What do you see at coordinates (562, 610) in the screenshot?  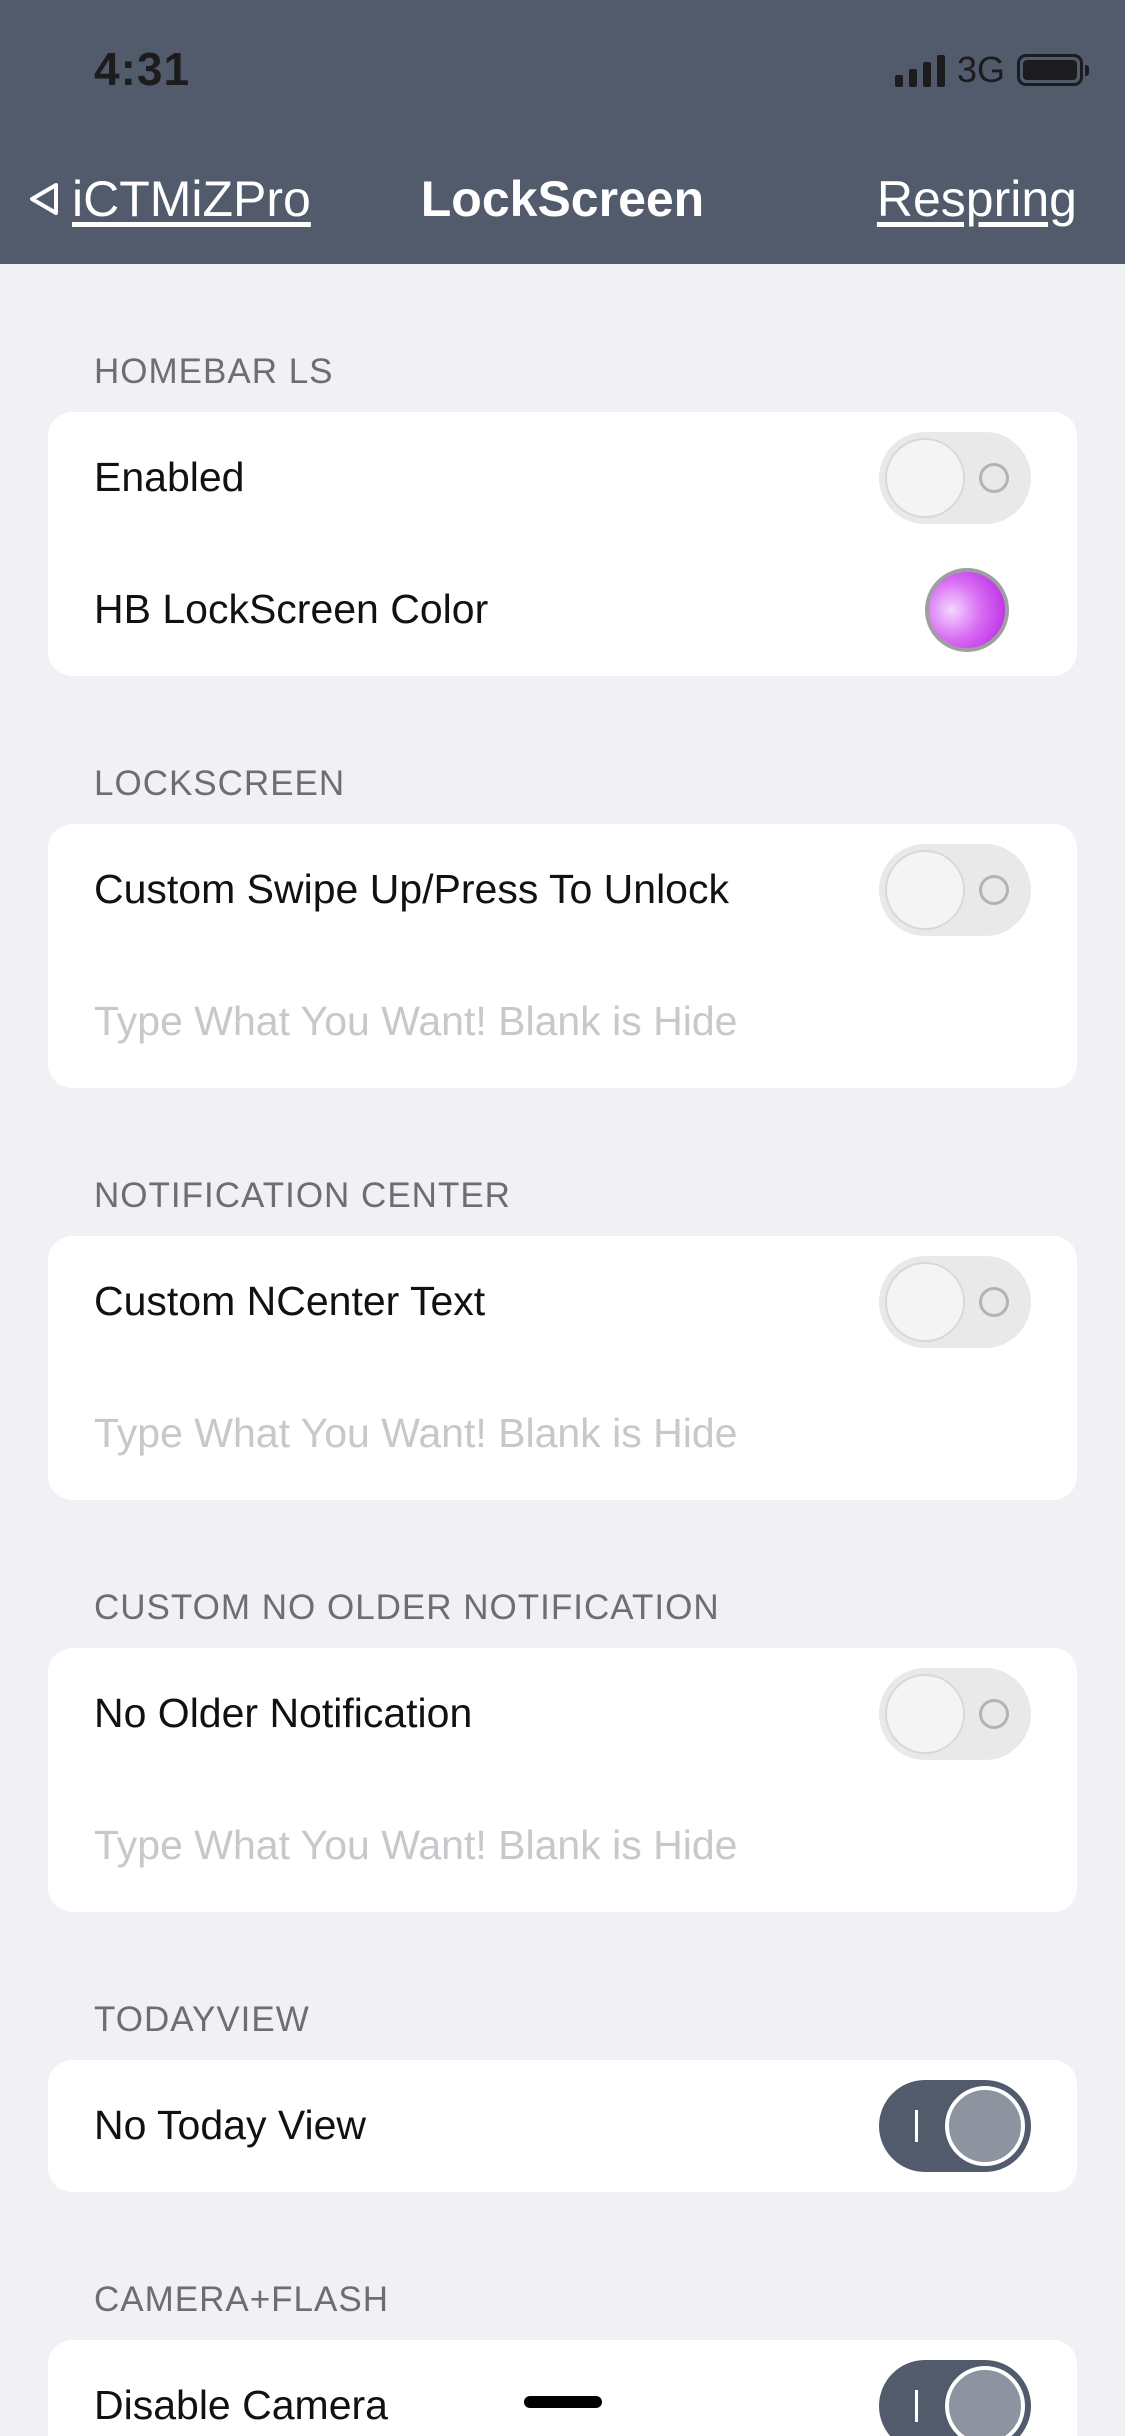 I see `hb-color-row: HB LockScreen Color` at bounding box center [562, 610].